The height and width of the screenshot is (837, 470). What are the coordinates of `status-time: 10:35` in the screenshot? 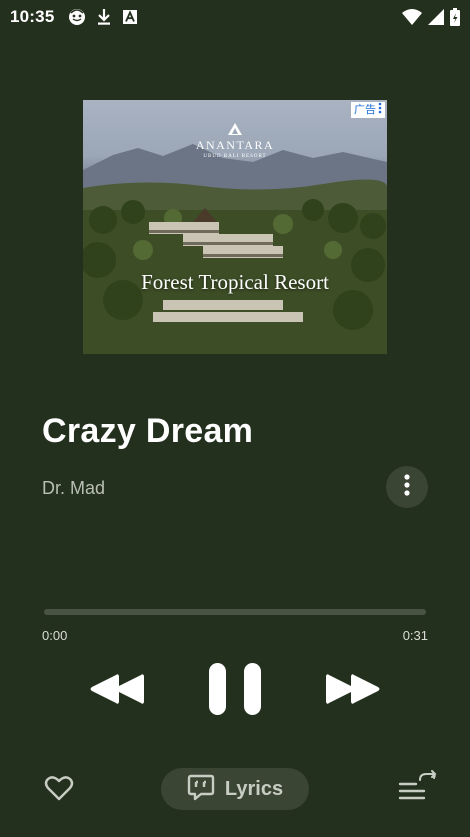 It's located at (32, 16).